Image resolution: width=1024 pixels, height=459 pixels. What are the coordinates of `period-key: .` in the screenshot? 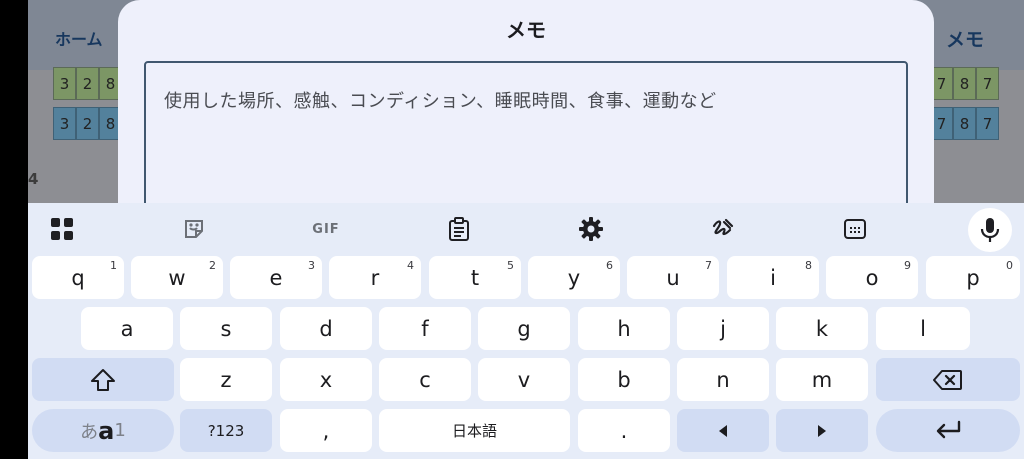 It's located at (624, 430).